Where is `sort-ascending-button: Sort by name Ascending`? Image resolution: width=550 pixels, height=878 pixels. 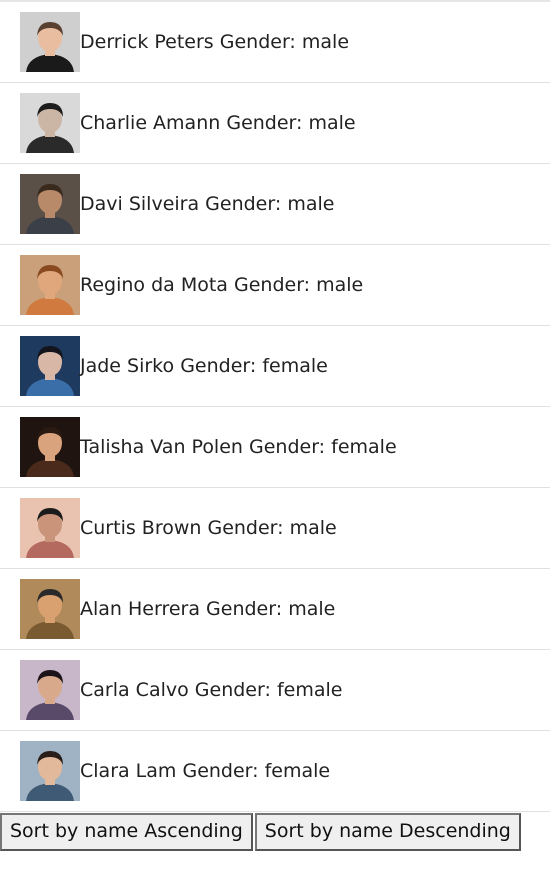 sort-ascending-button: Sort by name Ascending is located at coordinates (126, 832).